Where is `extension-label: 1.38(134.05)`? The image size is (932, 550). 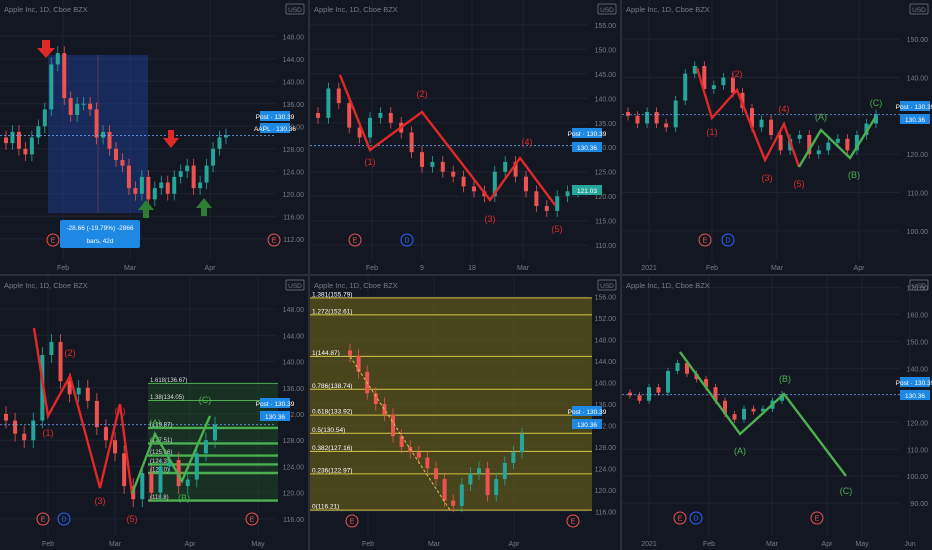 extension-label: 1.38(134.05) is located at coordinates (167, 398).